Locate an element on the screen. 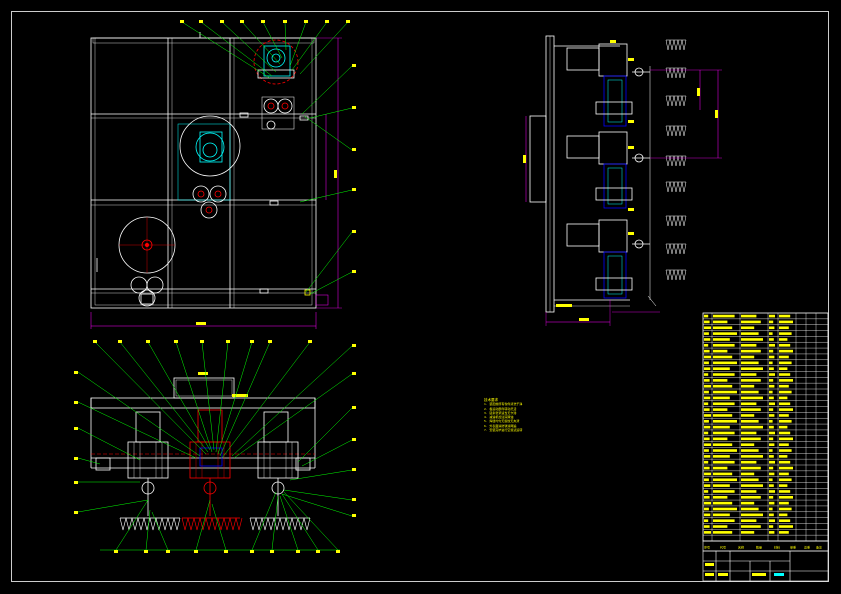 This screenshot has height=594, width=841. parts-list-header-label: 数量 is located at coordinates (759, 547).